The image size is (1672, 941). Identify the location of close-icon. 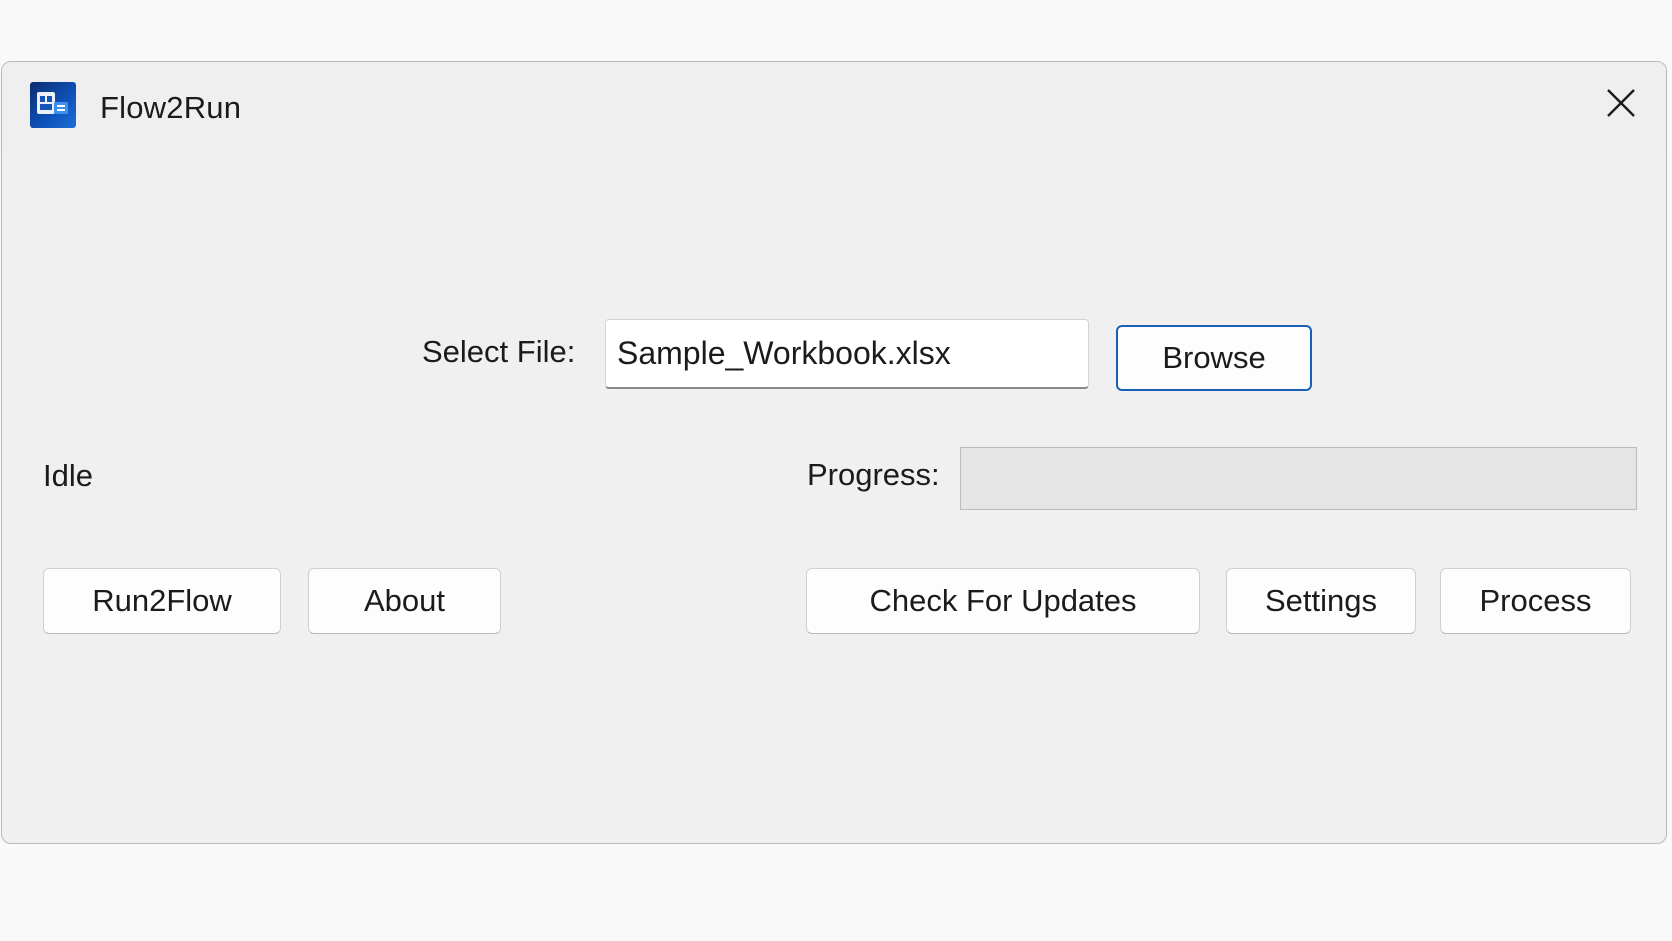
(1621, 103).